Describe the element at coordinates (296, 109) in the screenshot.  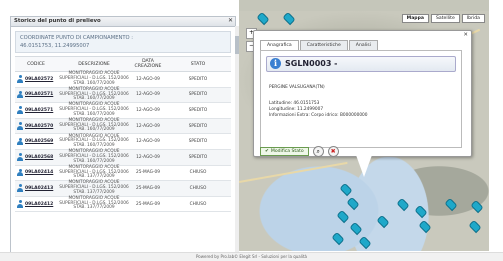
I see `station-longitude: Longitudine: 11.2499007` at that location.